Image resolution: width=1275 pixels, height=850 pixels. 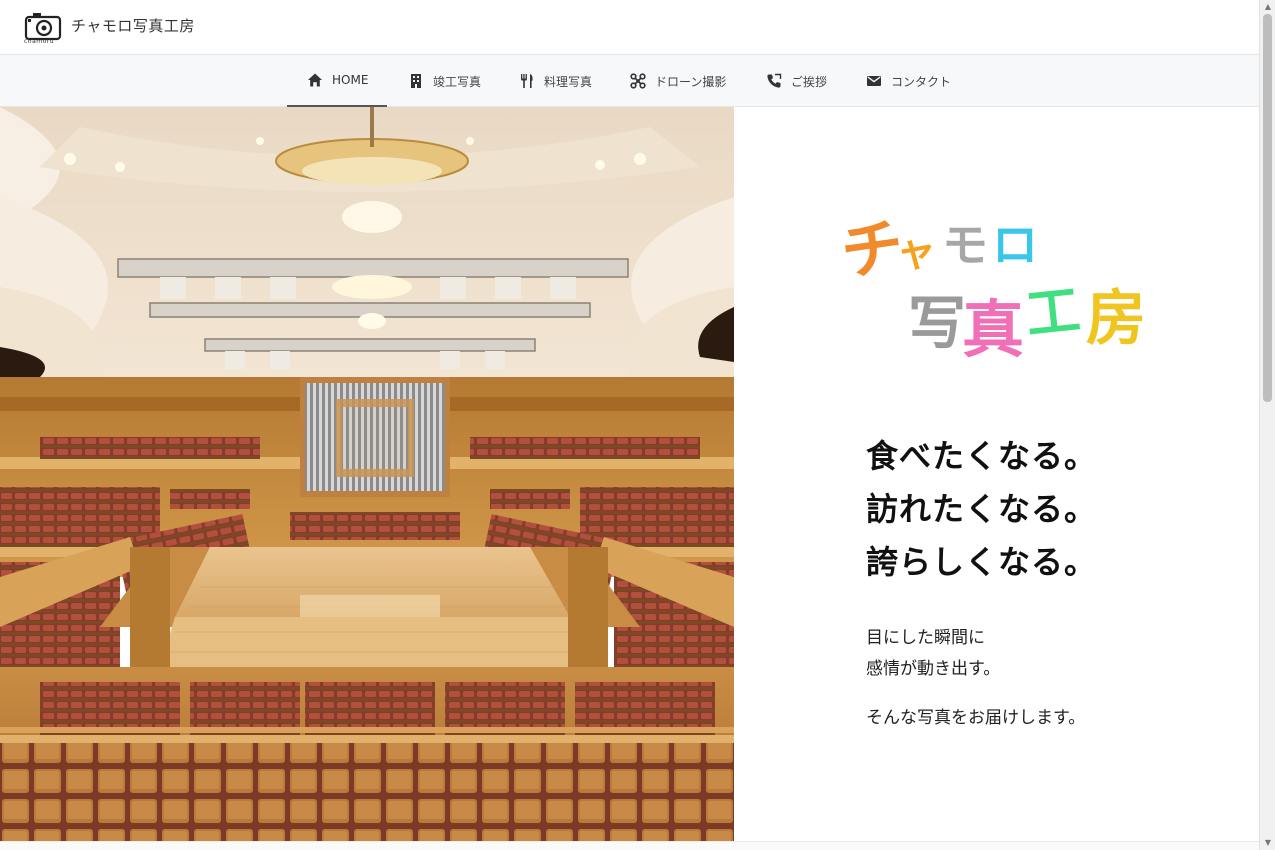 I want to click on catchcopy-line: 食べたくなる。, so click(x=982, y=456).